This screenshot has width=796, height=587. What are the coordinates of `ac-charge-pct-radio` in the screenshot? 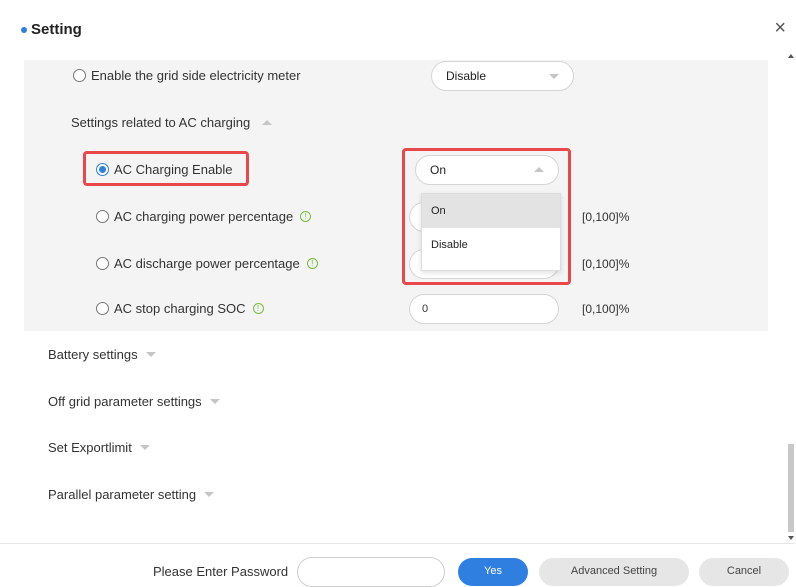 It's located at (102, 216).